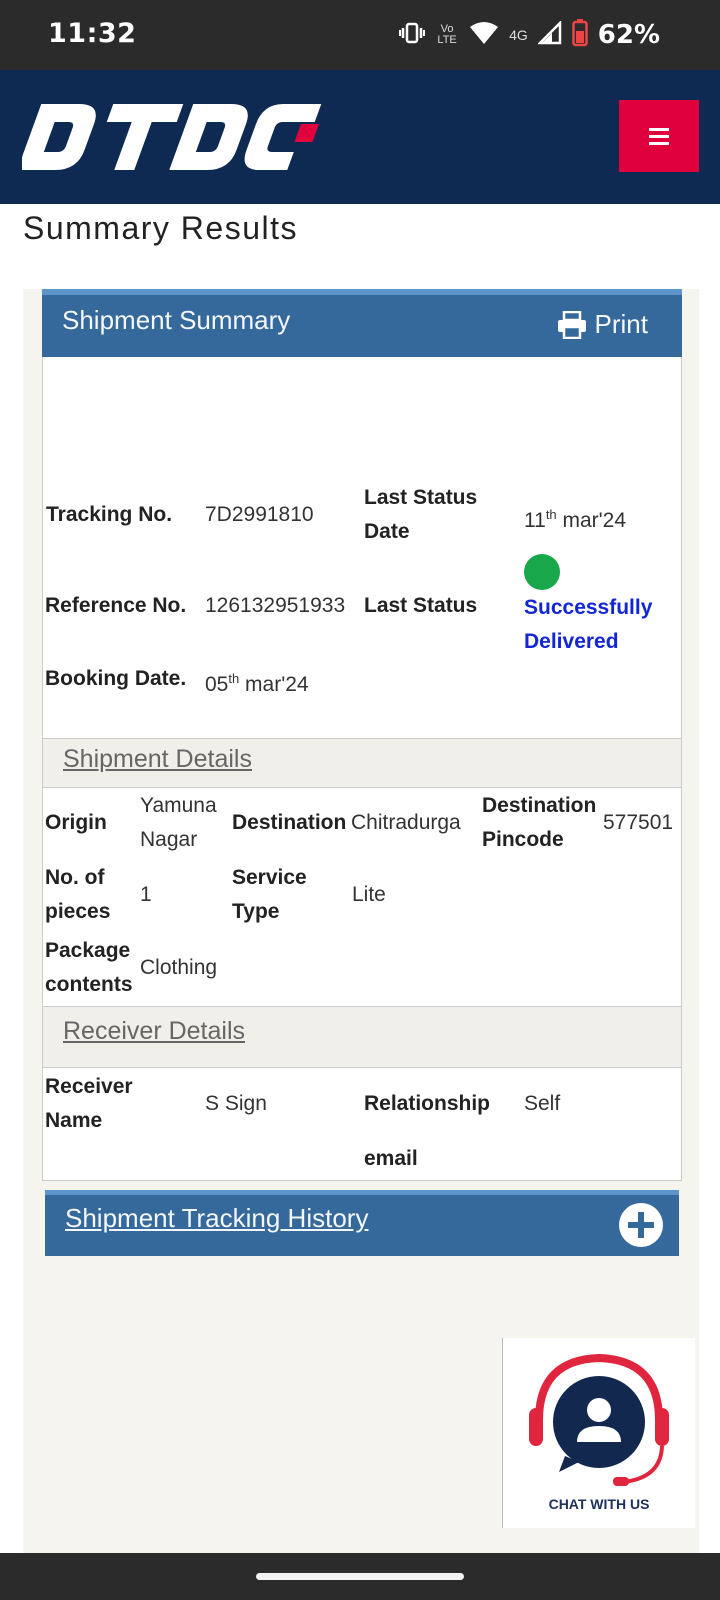  Describe the element at coordinates (518, 35) in the screenshot. I see `network-type: 4G` at that location.